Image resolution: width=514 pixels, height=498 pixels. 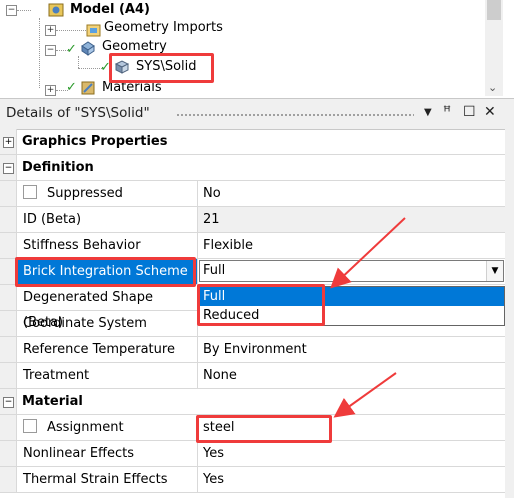 I want to click on treatment-label: Treatment, so click(x=107, y=375).